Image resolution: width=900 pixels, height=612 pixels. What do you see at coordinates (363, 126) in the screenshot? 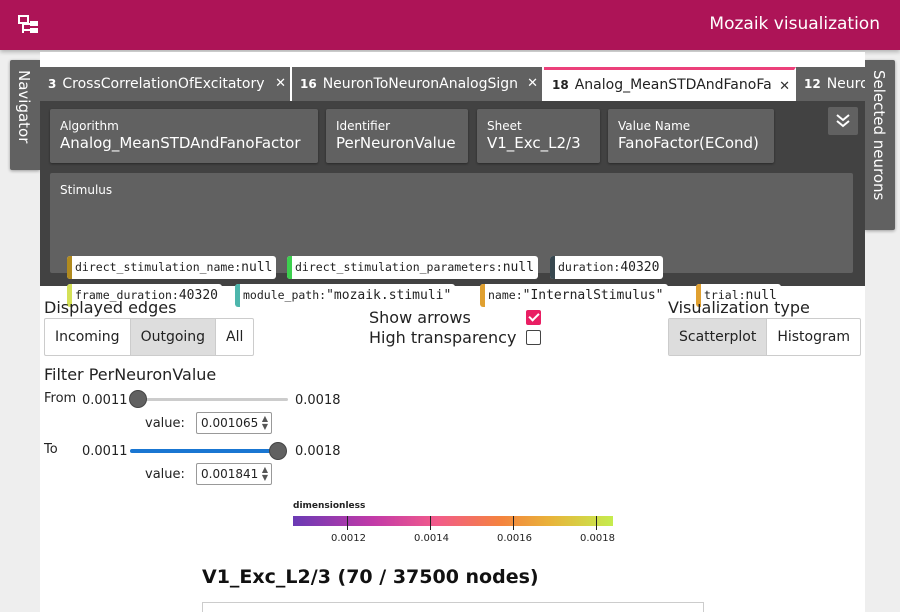
I see `identifier-label: Identifier` at bounding box center [363, 126].